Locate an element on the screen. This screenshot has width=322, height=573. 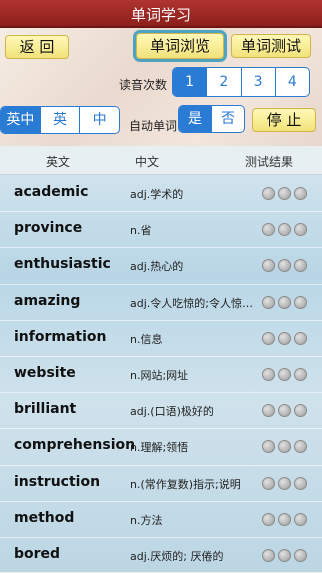
header-chinese: 中文 is located at coordinates (147, 162).